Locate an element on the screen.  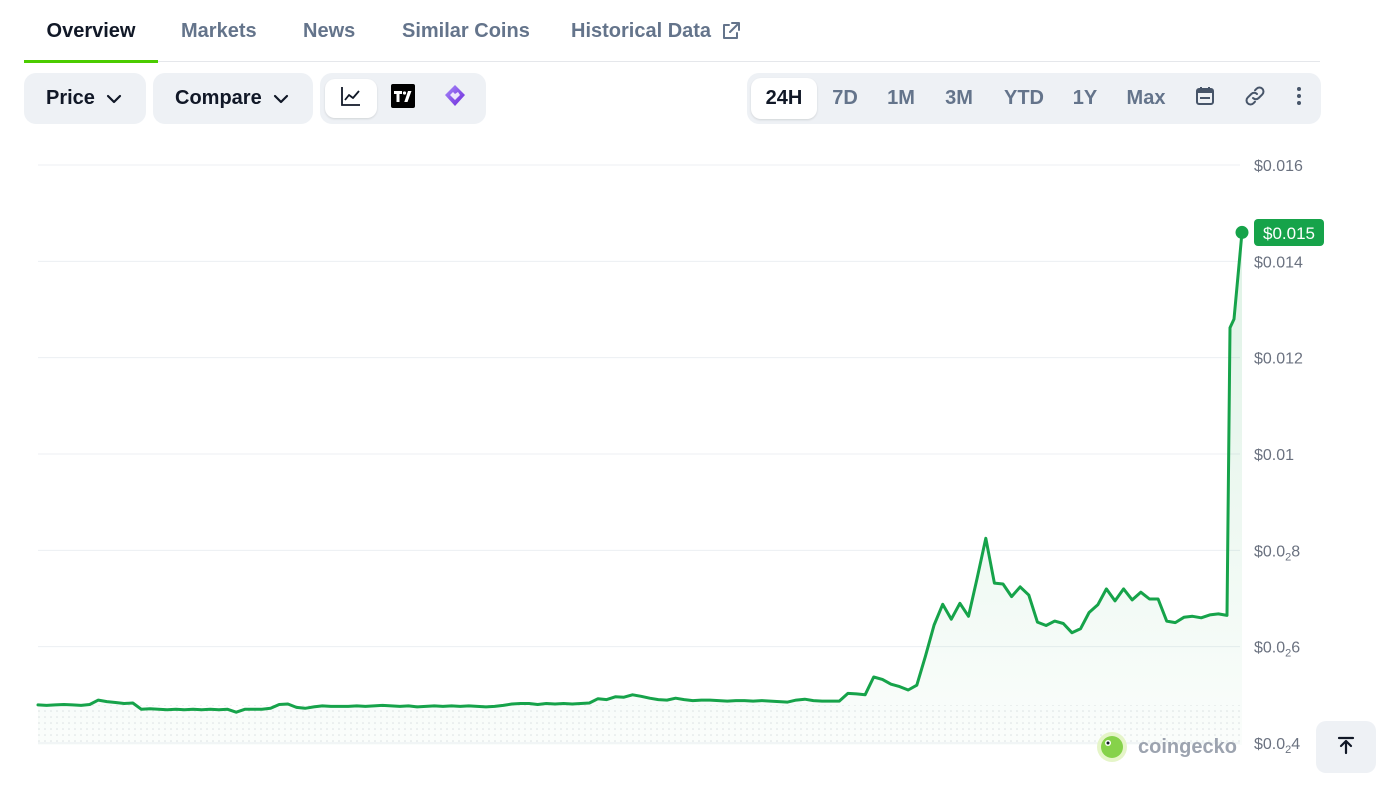
range-ytd-label: YTD is located at coordinates (1024, 98).